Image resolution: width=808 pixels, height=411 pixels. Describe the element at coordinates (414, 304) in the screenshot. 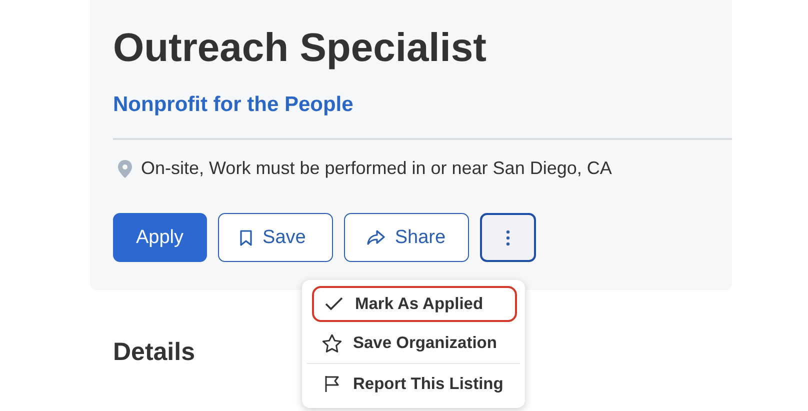

I see `menu-item: Mark As Applied` at that location.